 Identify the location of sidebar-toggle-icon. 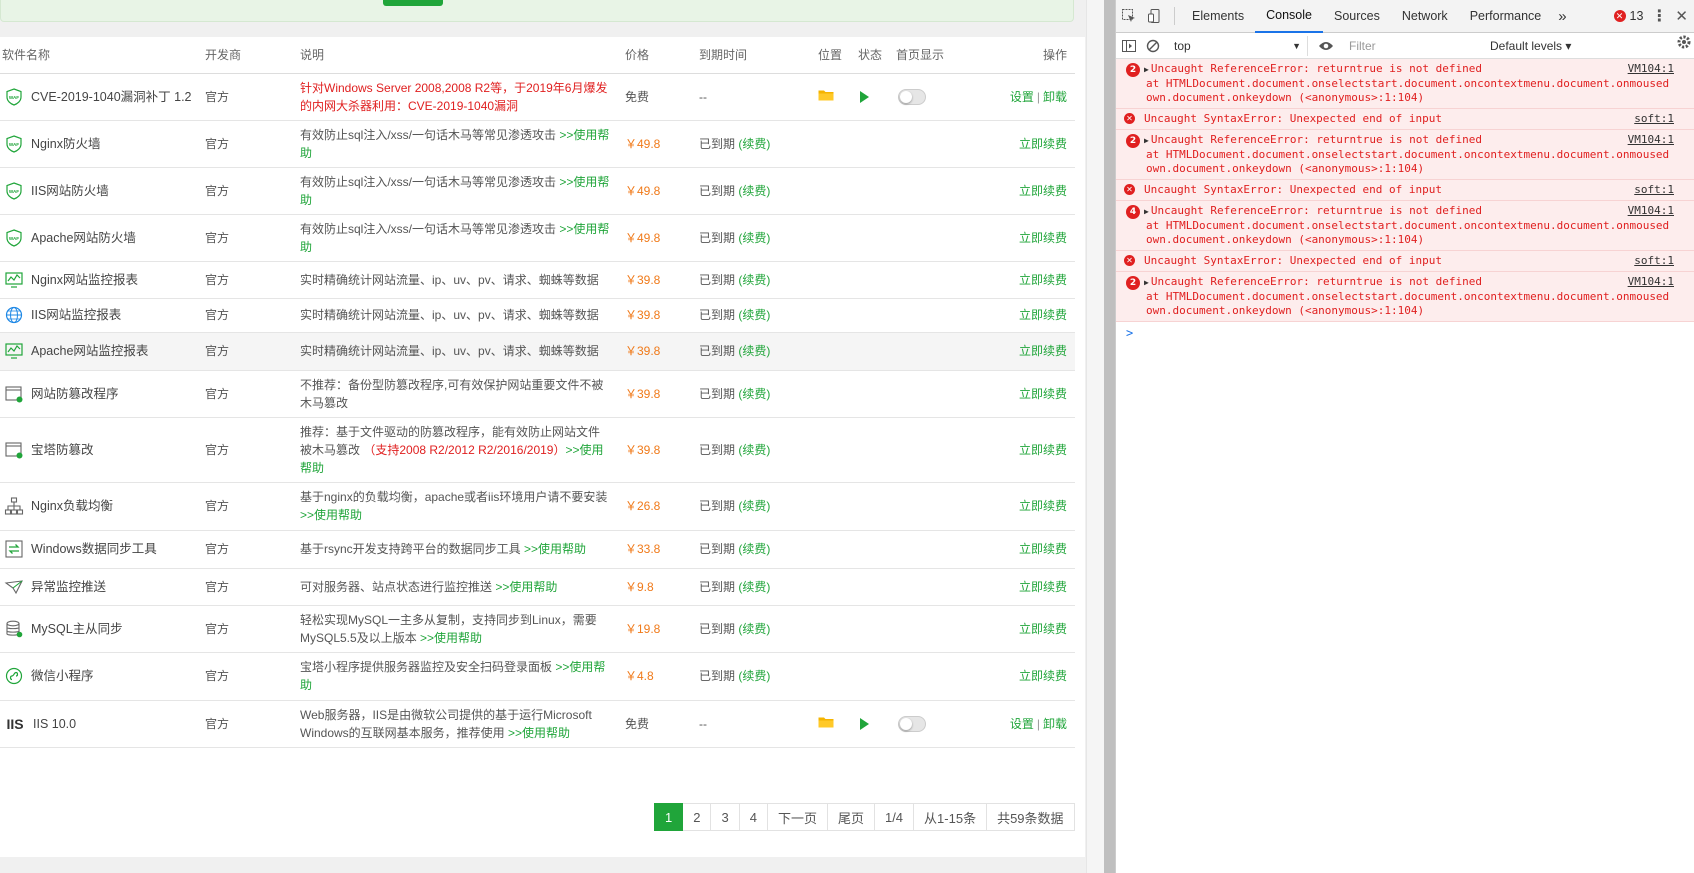
(1129, 46).